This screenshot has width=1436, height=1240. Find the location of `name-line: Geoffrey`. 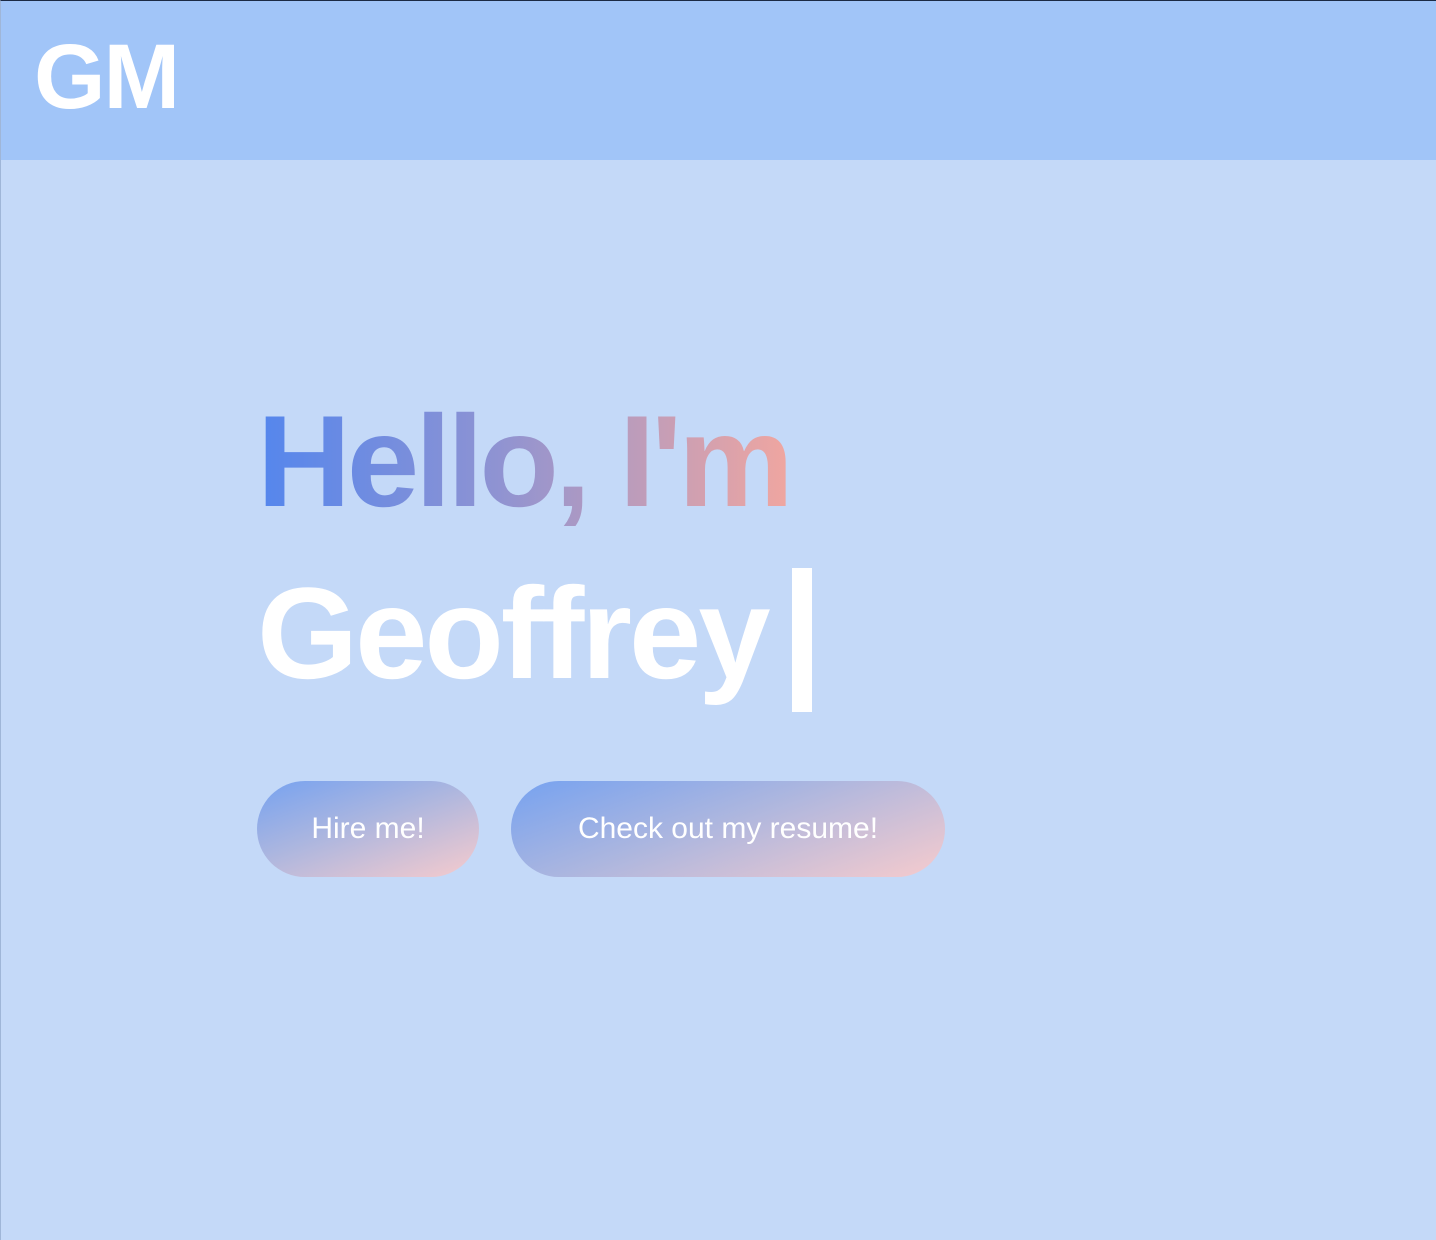

name-line: Geoffrey is located at coordinates (534, 636).